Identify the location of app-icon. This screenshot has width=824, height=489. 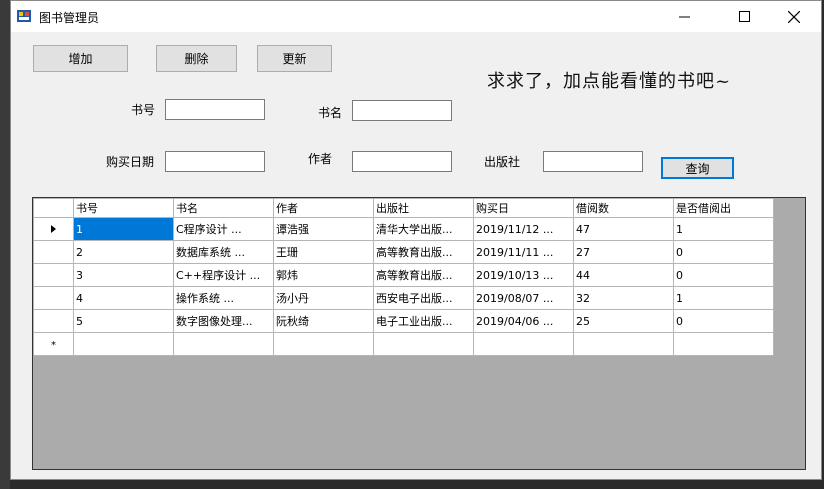
(24, 16).